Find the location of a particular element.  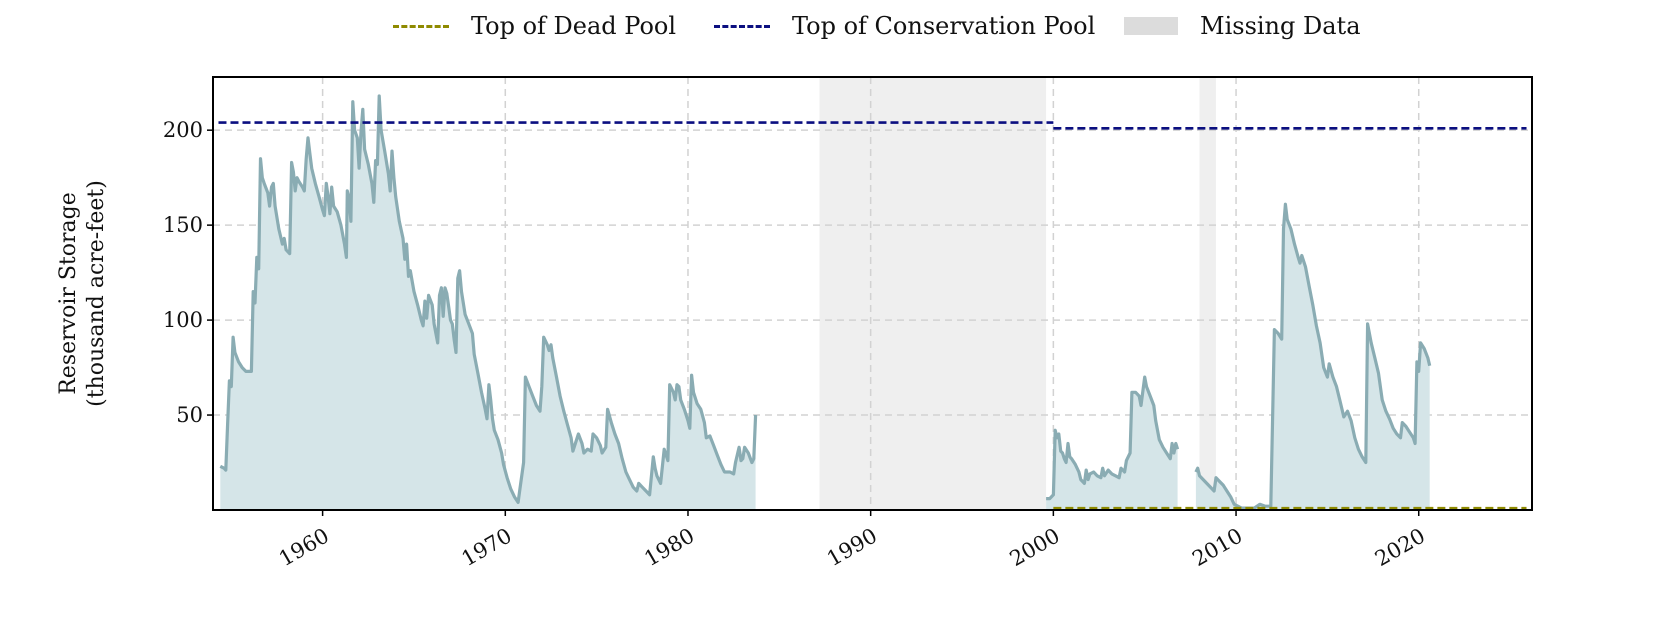

x-tick-label: 1980 is located at coordinates (669, 548).